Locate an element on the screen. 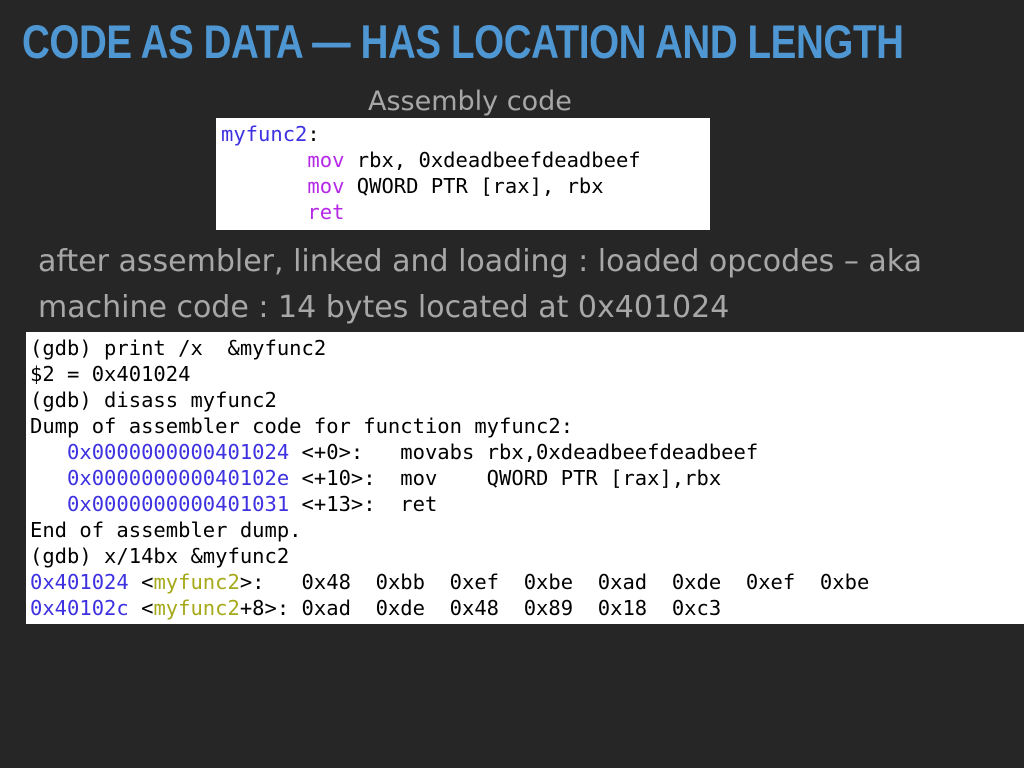 This screenshot has height=768, width=1024. asm-label-colon: : is located at coordinates (313, 134).